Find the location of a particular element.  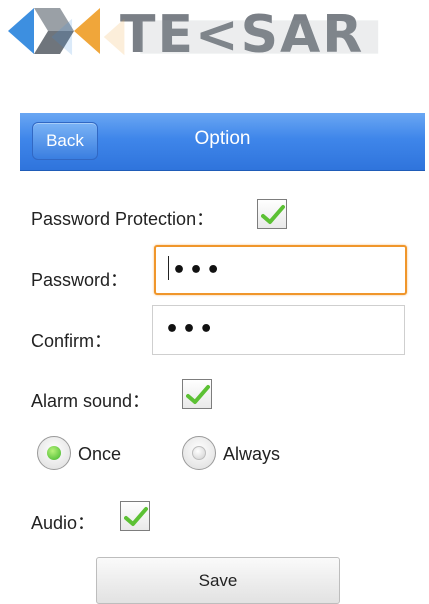

password-protection-checkbox is located at coordinates (272, 214).